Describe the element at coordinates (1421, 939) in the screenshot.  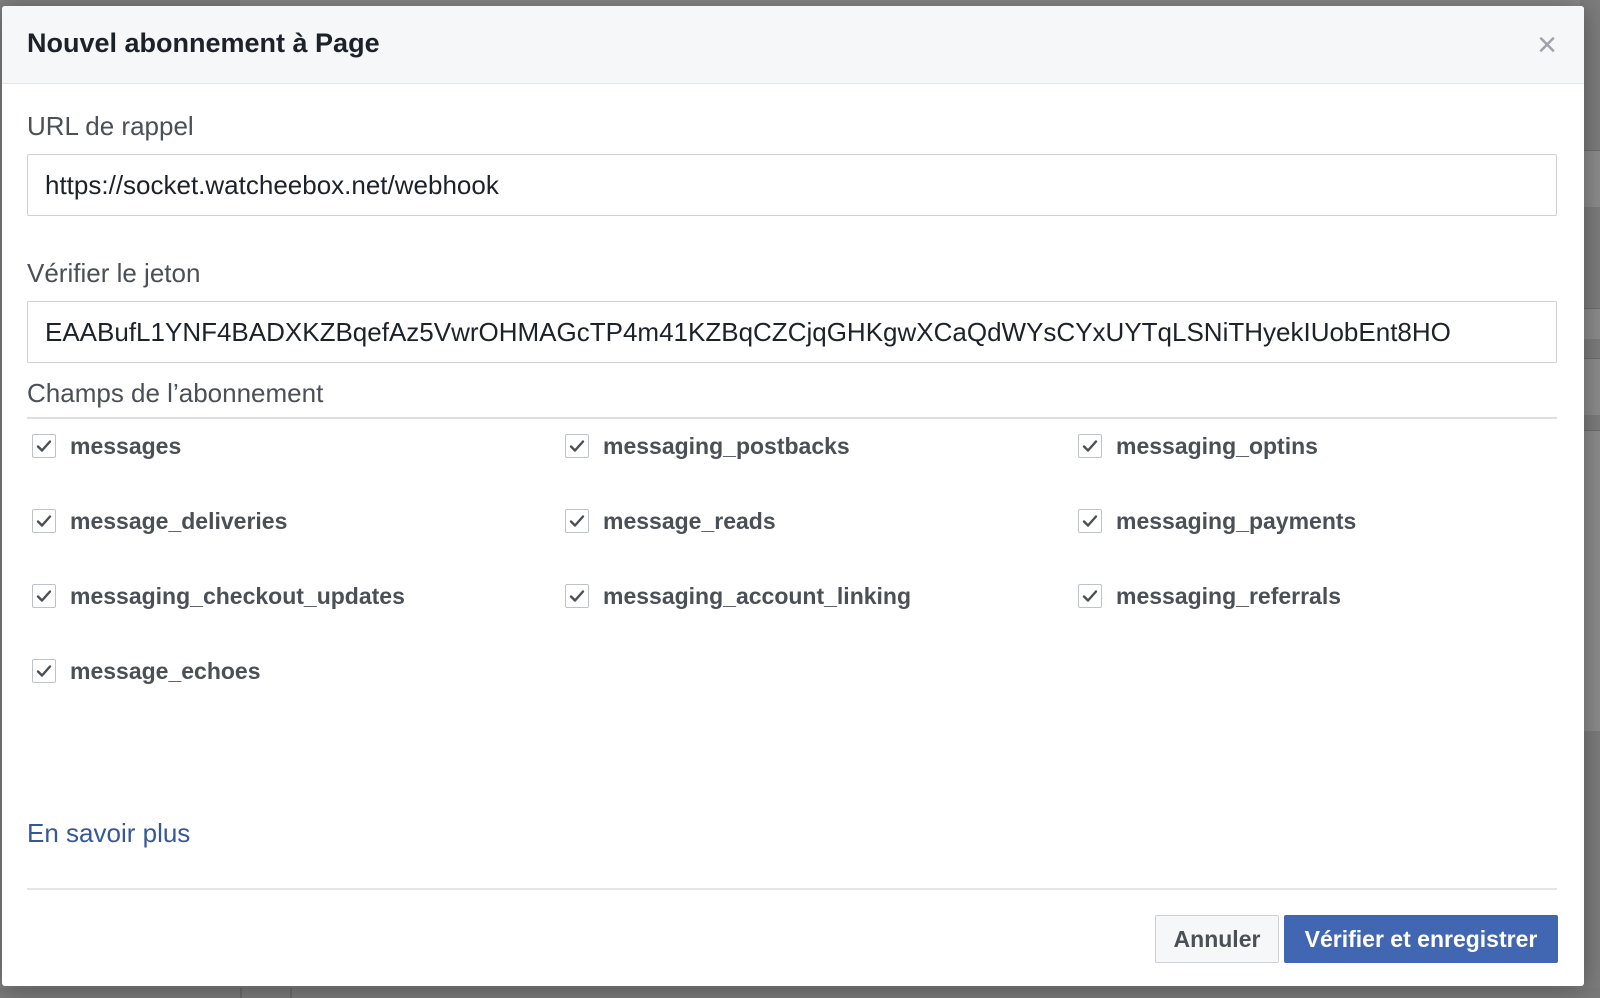
I see `verify-and-save-button: Vérifier et enregistrer` at that location.